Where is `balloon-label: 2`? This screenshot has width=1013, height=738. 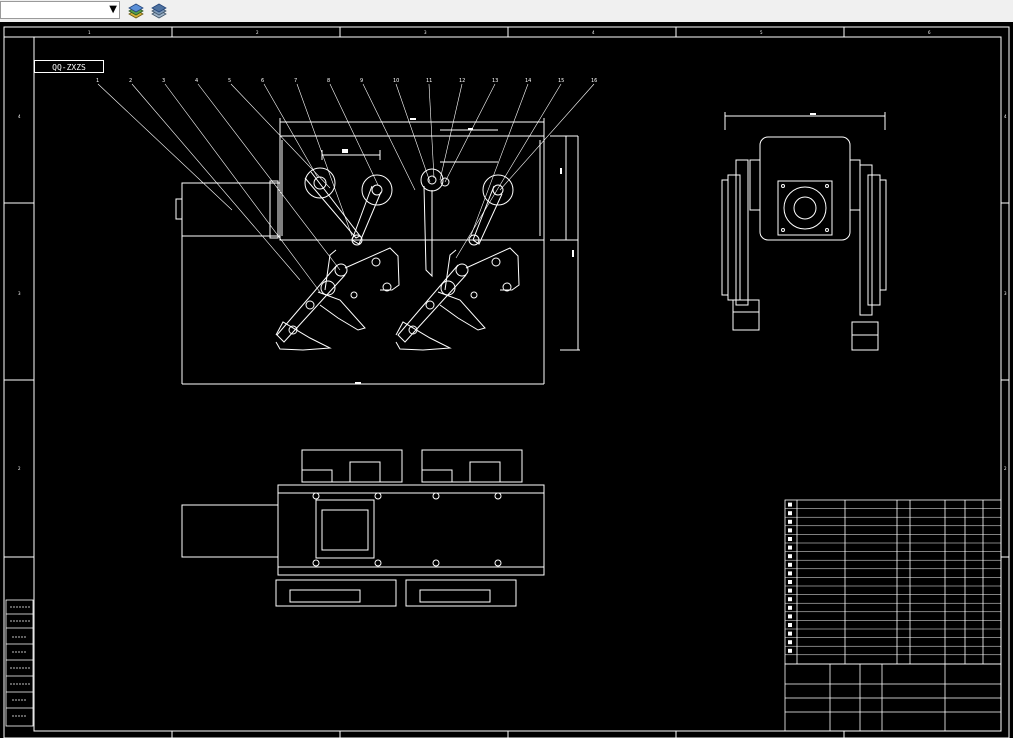 balloon-label: 2 is located at coordinates (130, 81).